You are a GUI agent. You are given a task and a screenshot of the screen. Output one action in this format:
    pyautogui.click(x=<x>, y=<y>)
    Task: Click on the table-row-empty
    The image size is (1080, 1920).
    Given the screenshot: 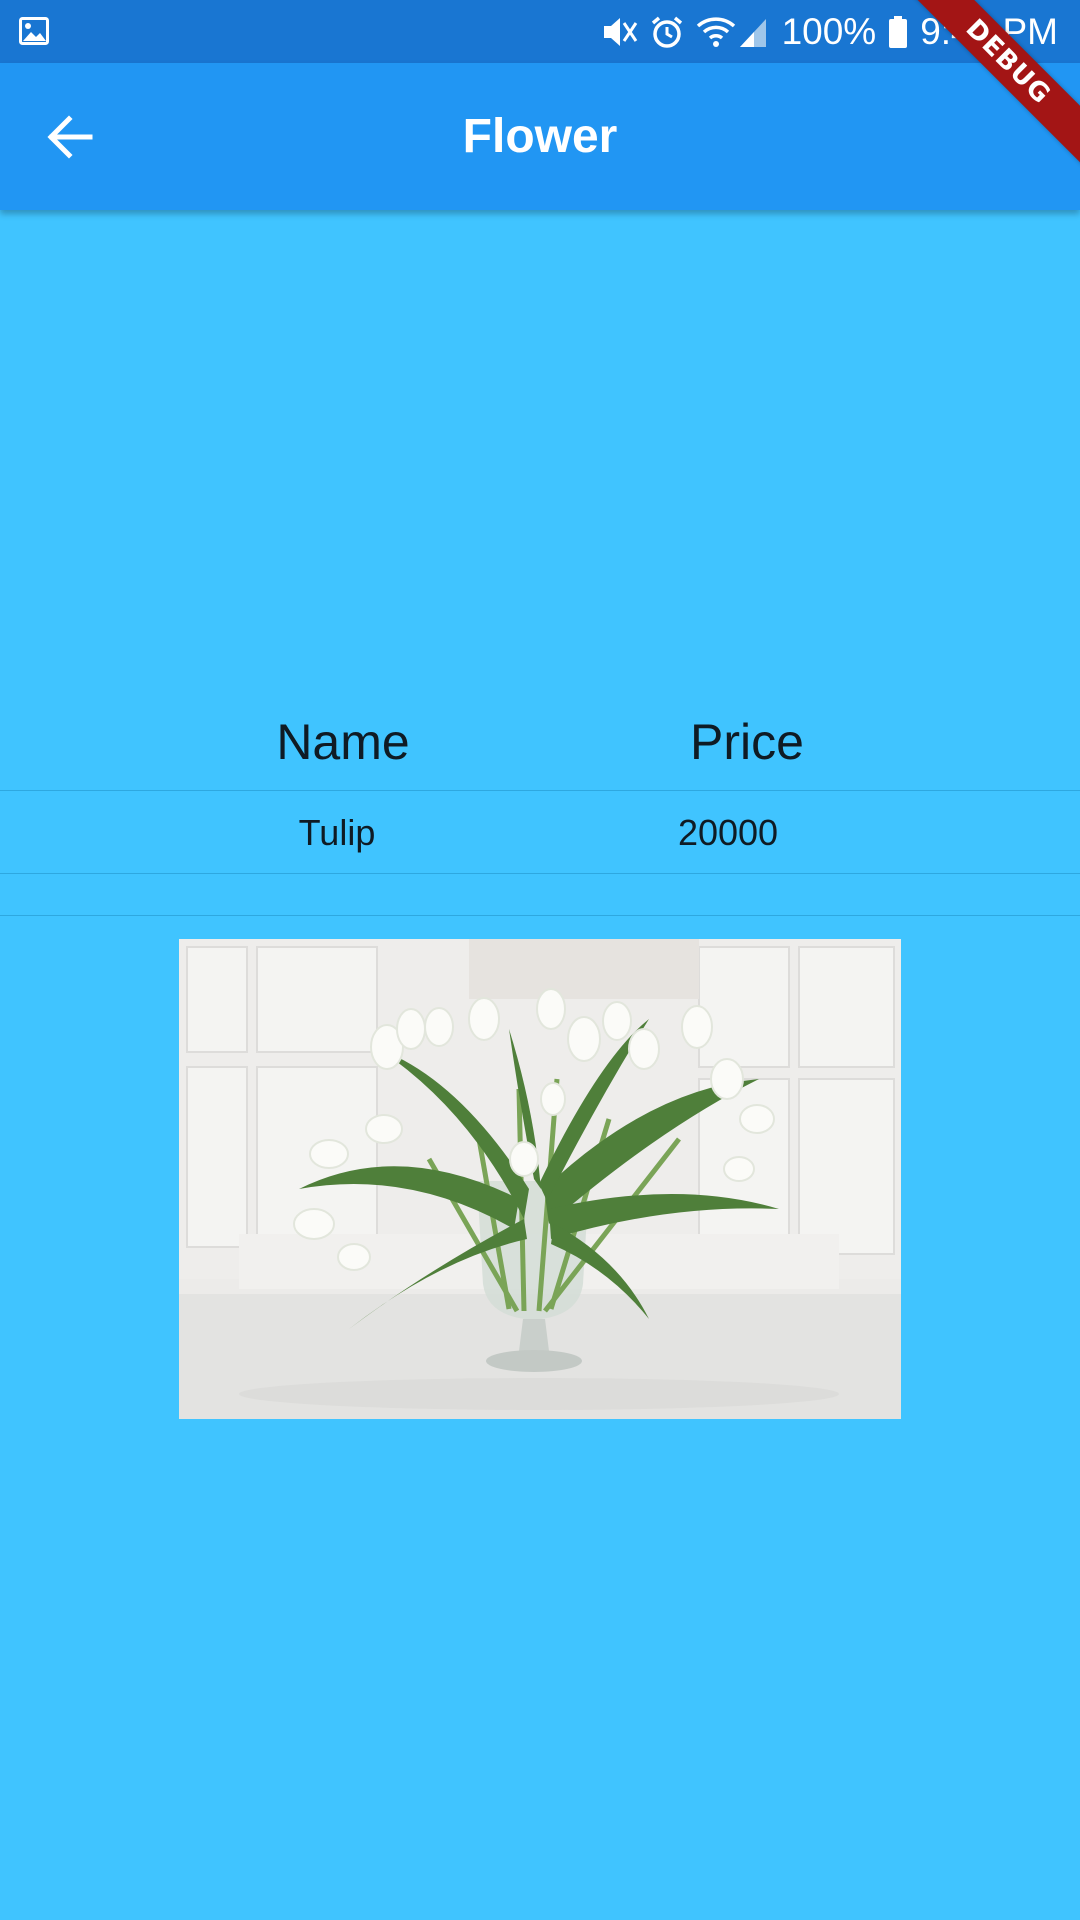 What is the action you would take?
    pyautogui.click(x=540, y=895)
    